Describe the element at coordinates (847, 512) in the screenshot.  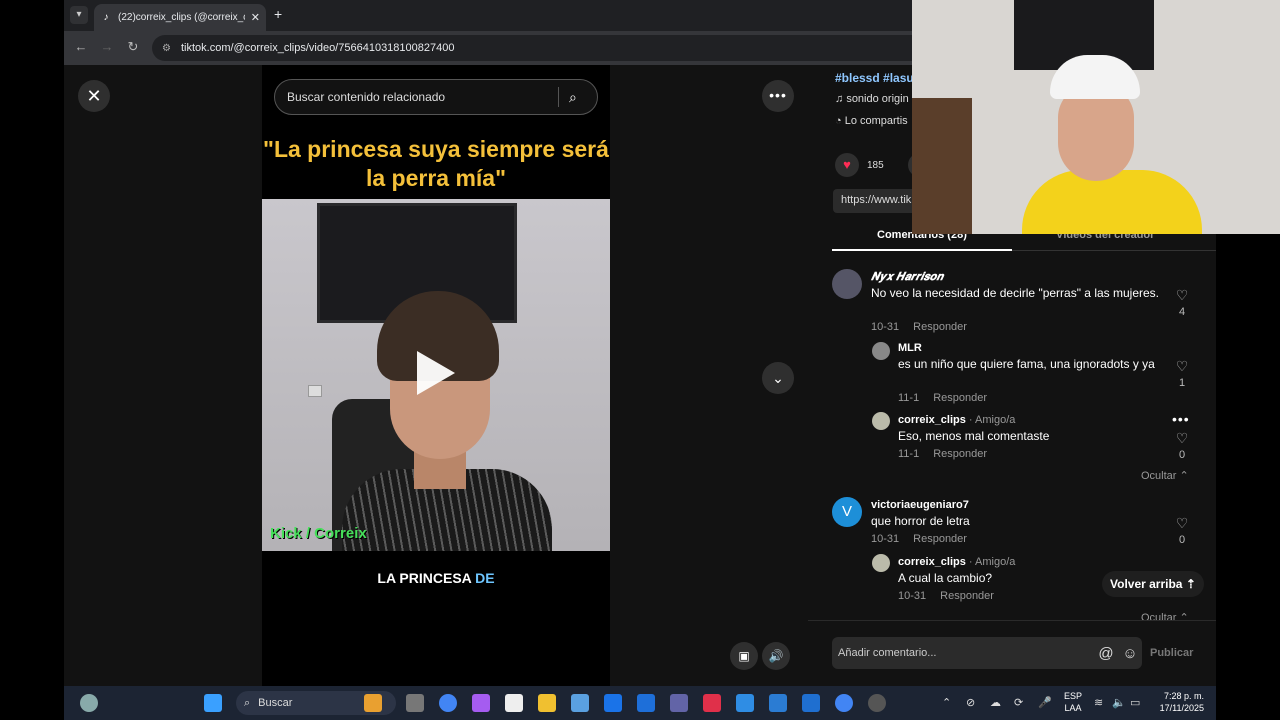
I see `avatar: V` at that location.